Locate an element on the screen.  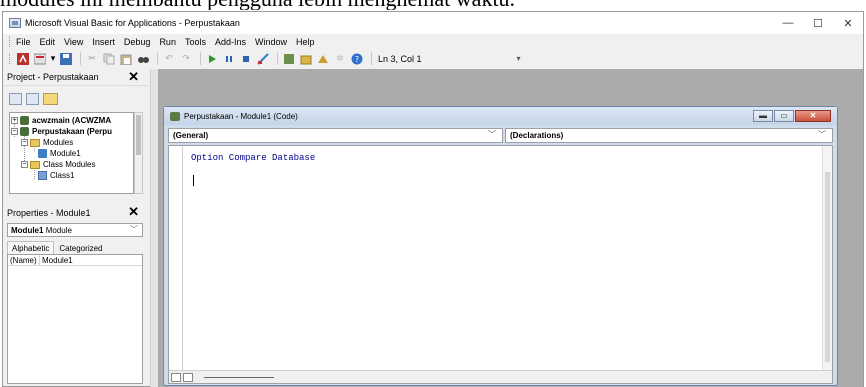
class-module-icon is located at coordinates (42, 175).